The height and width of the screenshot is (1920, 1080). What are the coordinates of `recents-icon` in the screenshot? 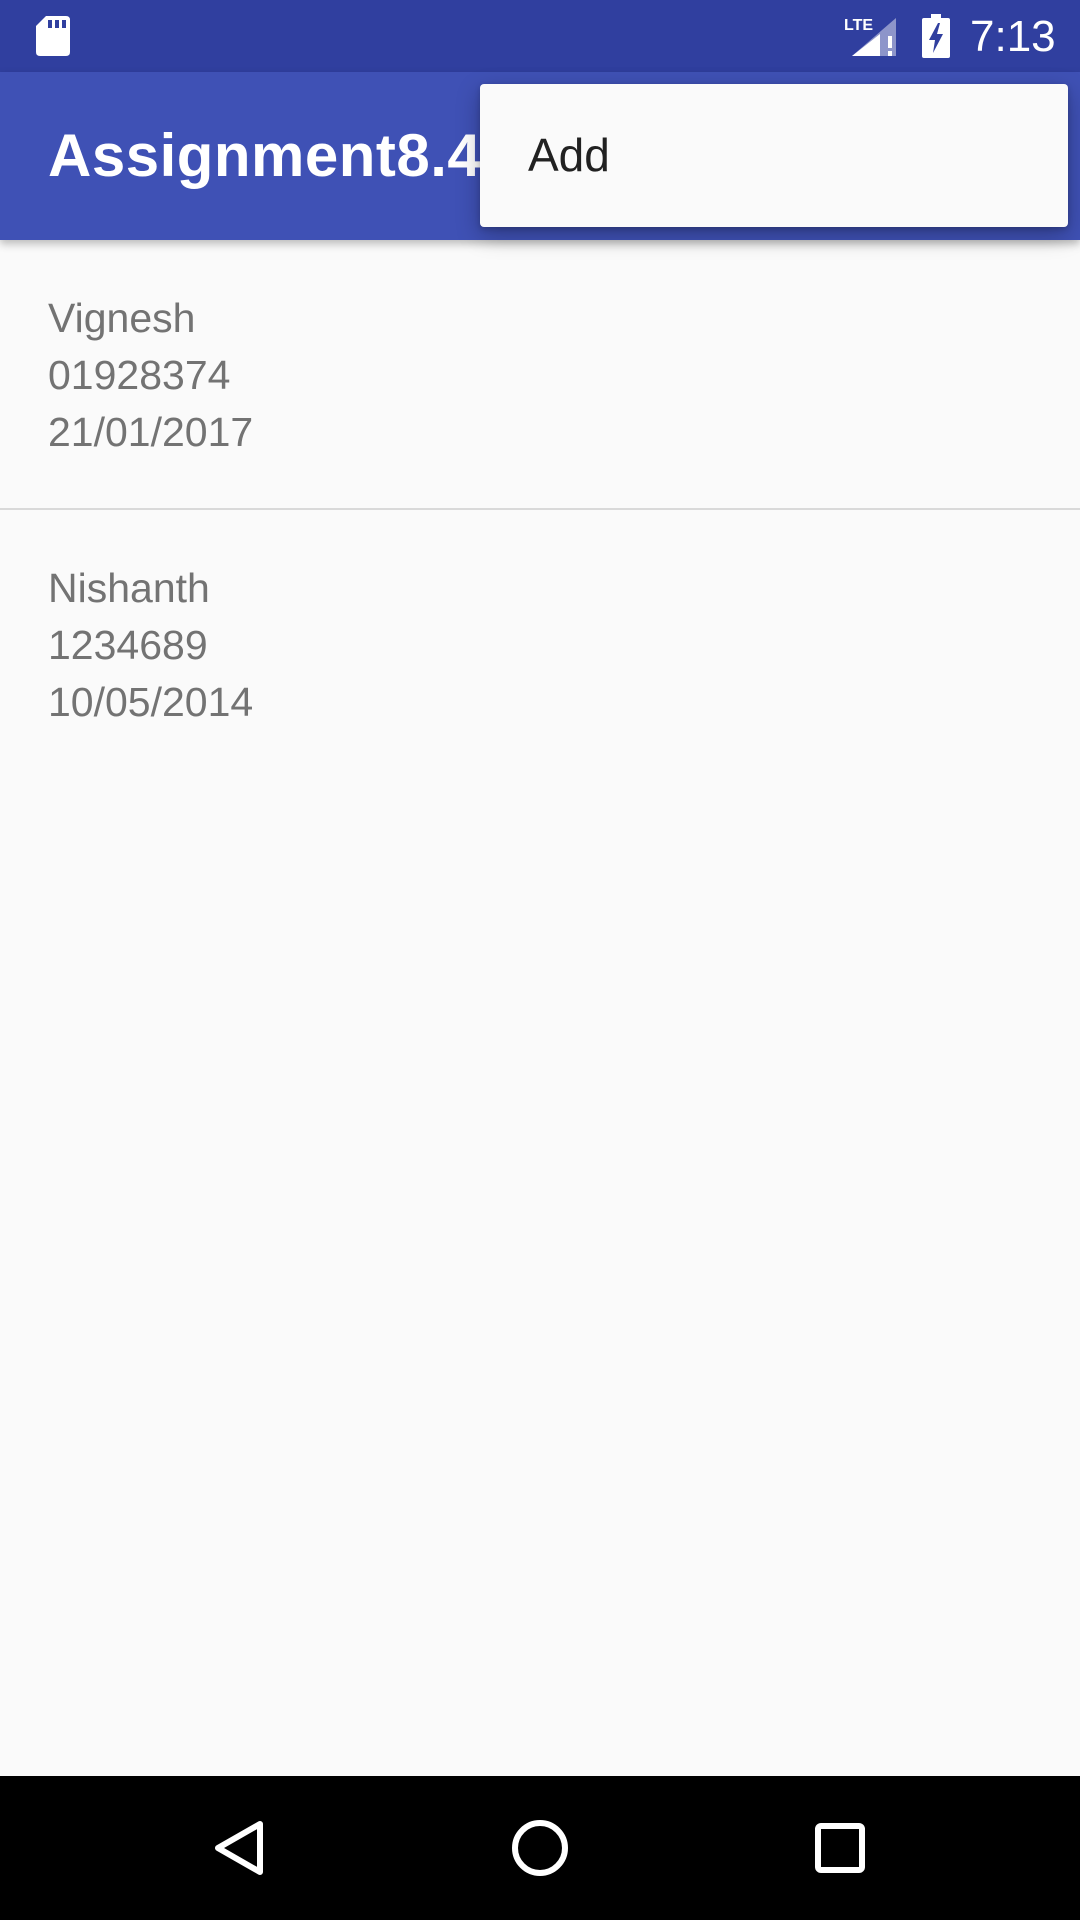 It's located at (840, 1848).